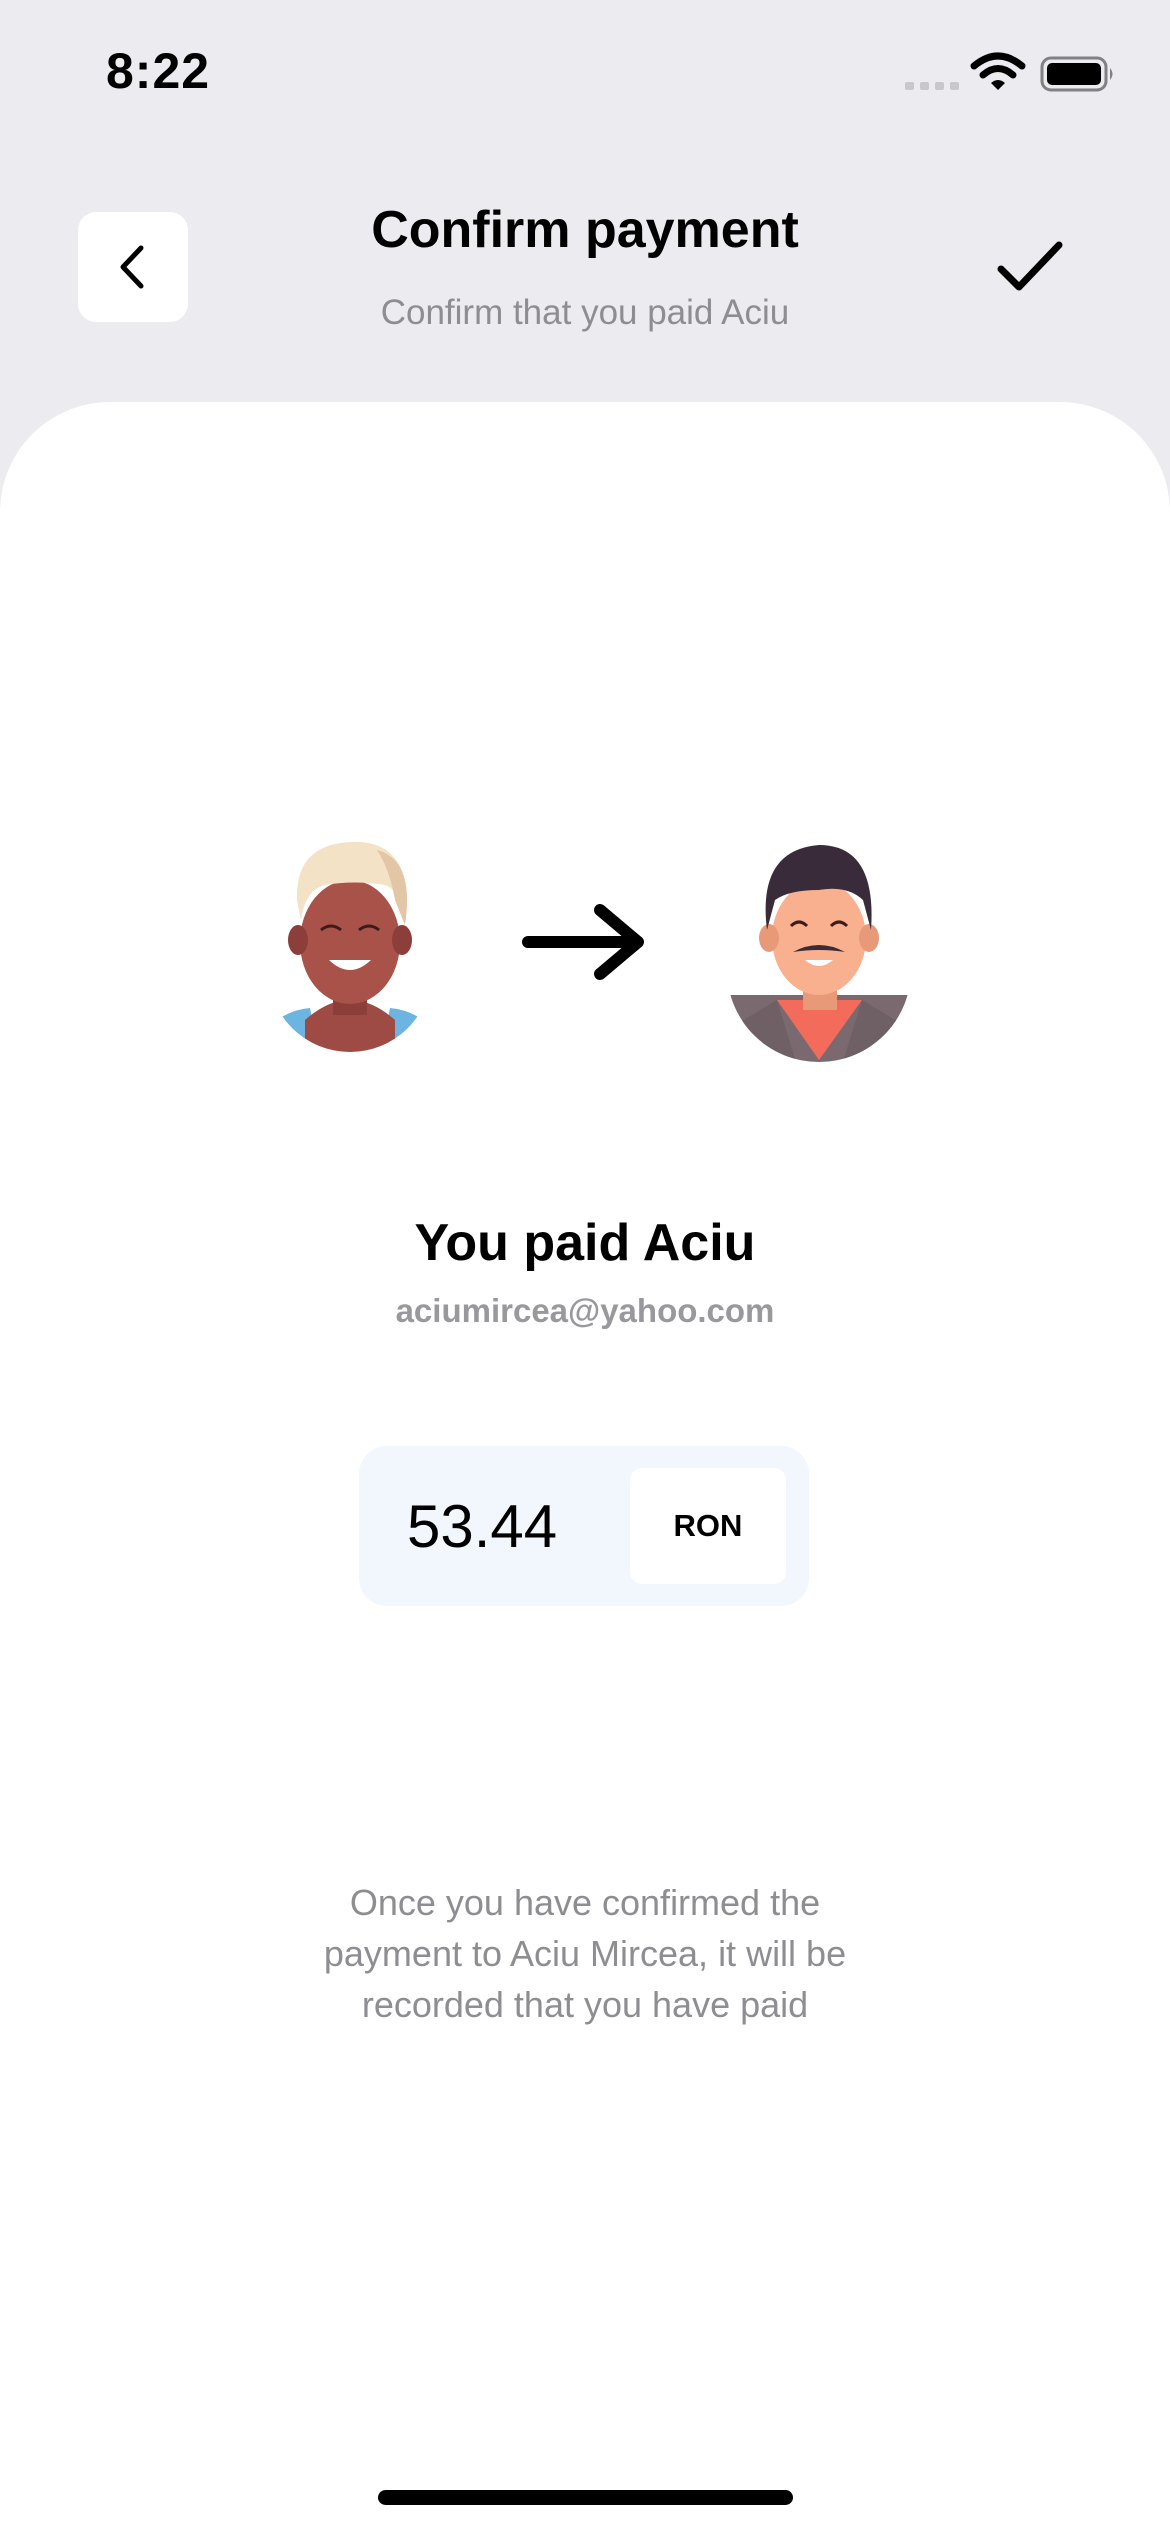 Image resolution: width=1170 pixels, height=2532 pixels. Describe the element at coordinates (932, 86) in the screenshot. I see `signal-icon` at that location.